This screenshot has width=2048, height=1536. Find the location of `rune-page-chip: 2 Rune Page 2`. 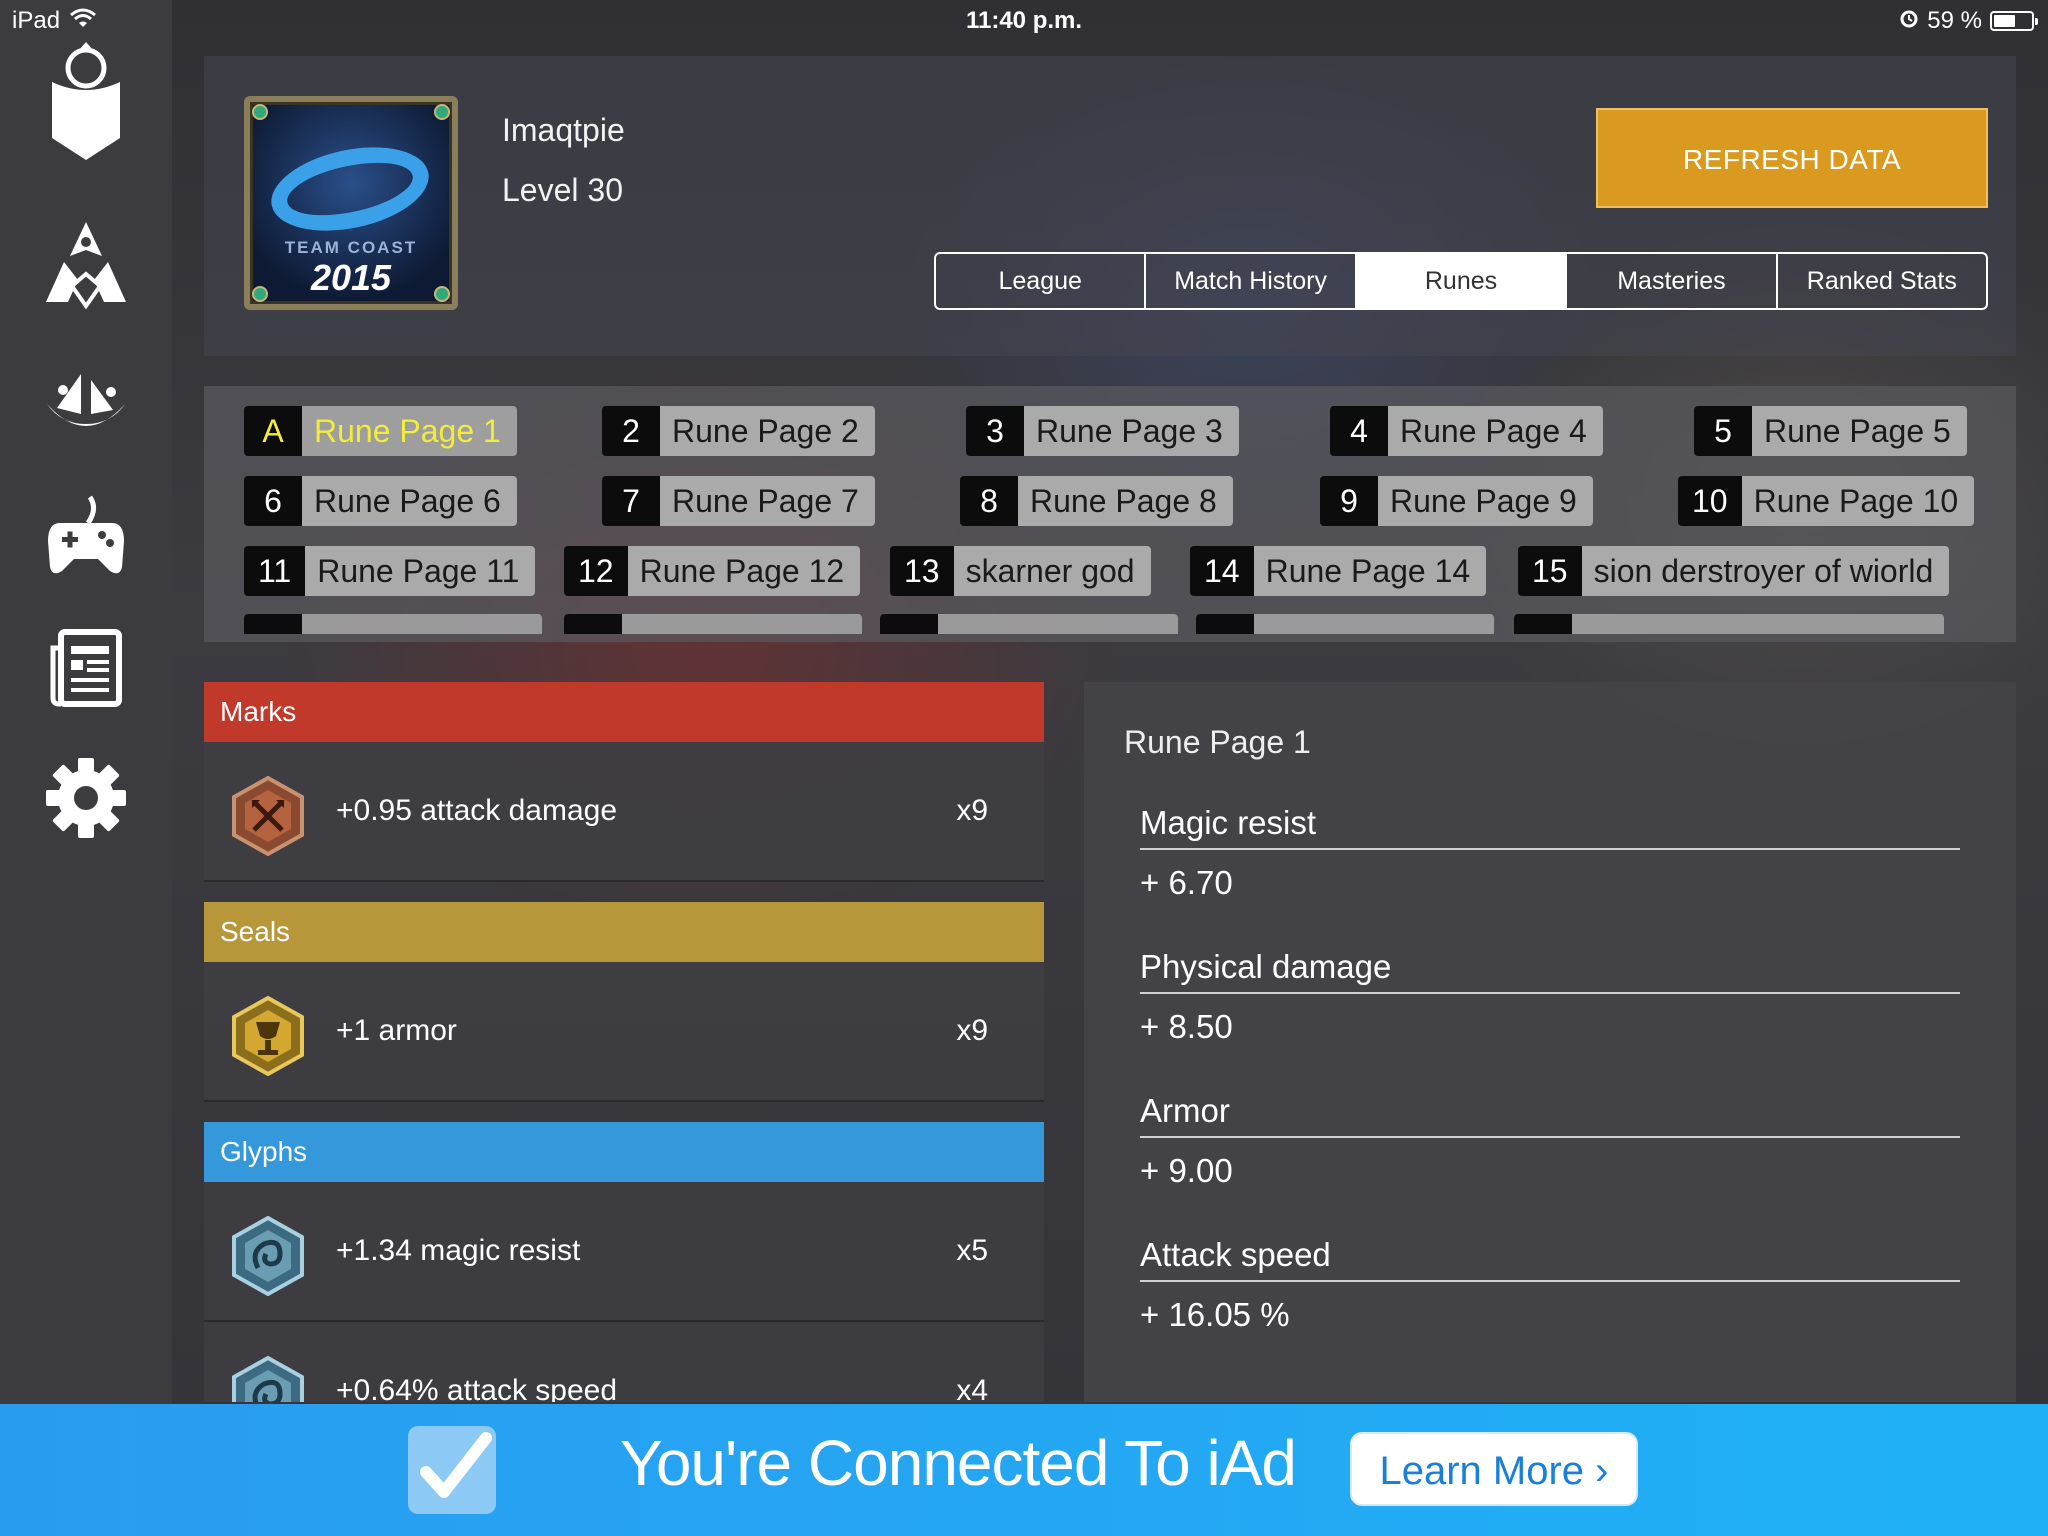

rune-page-chip: 2 Rune Page 2 is located at coordinates (738, 431).